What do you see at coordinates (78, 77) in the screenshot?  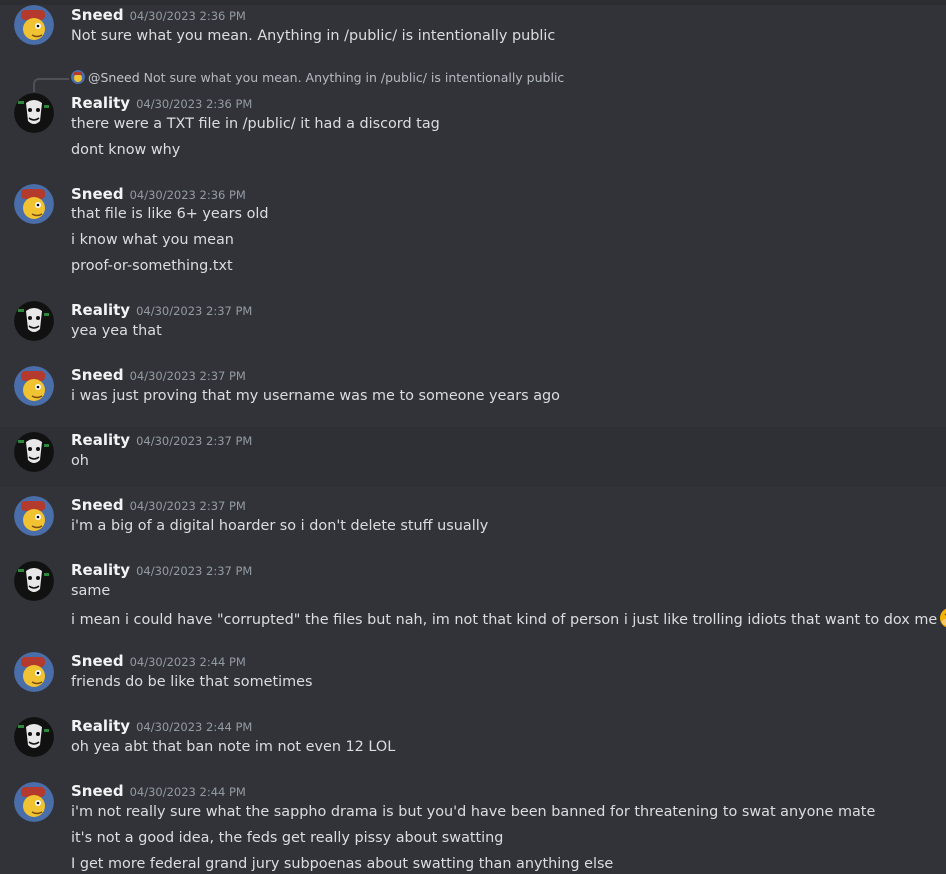 I see `reply-avatar-icon` at bounding box center [78, 77].